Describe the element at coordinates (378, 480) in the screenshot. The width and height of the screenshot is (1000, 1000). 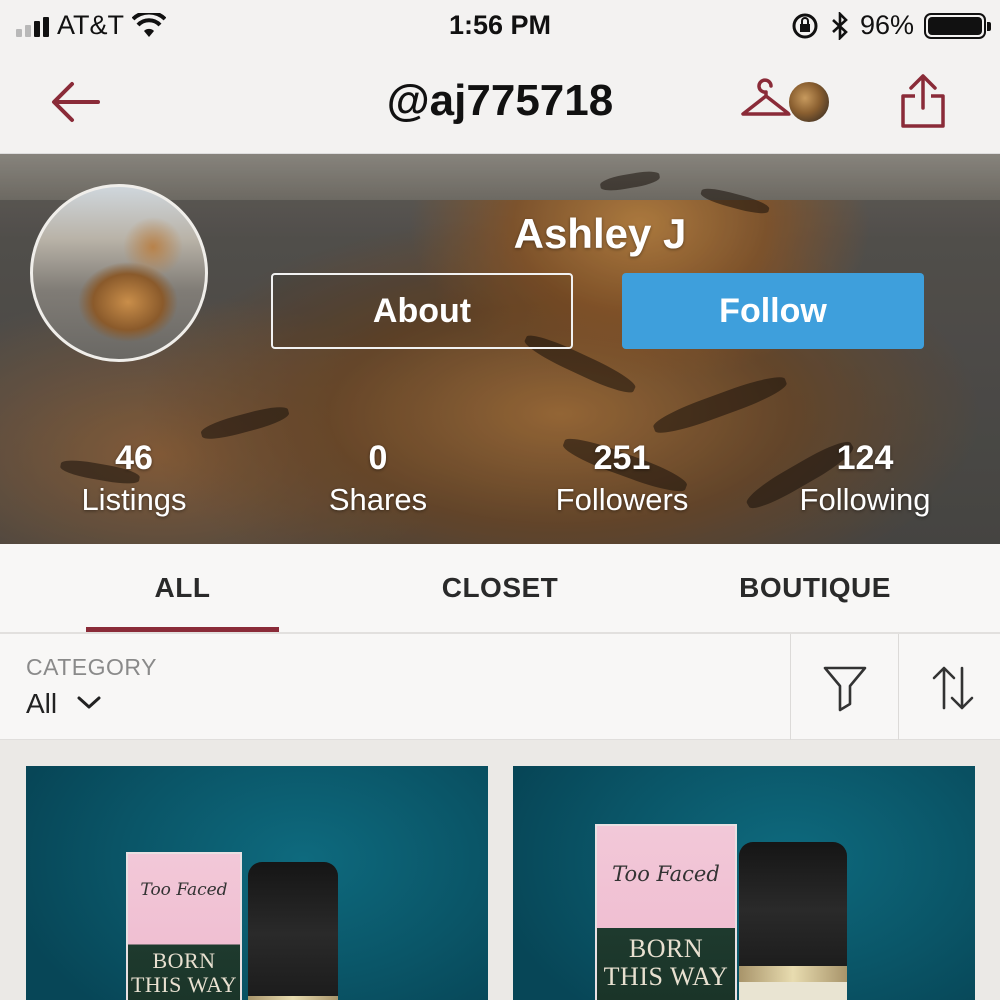
I see `stat-shares: 0 Shares` at that location.